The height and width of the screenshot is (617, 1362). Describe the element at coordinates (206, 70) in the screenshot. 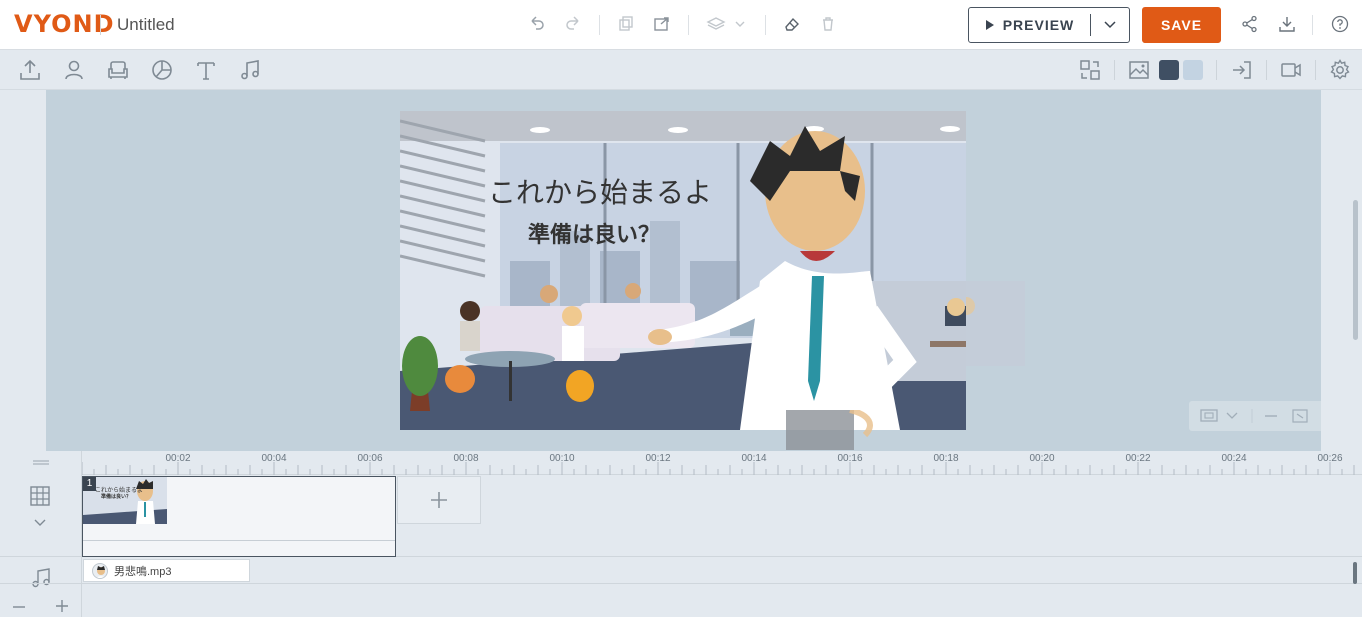

I see `text-icon` at that location.